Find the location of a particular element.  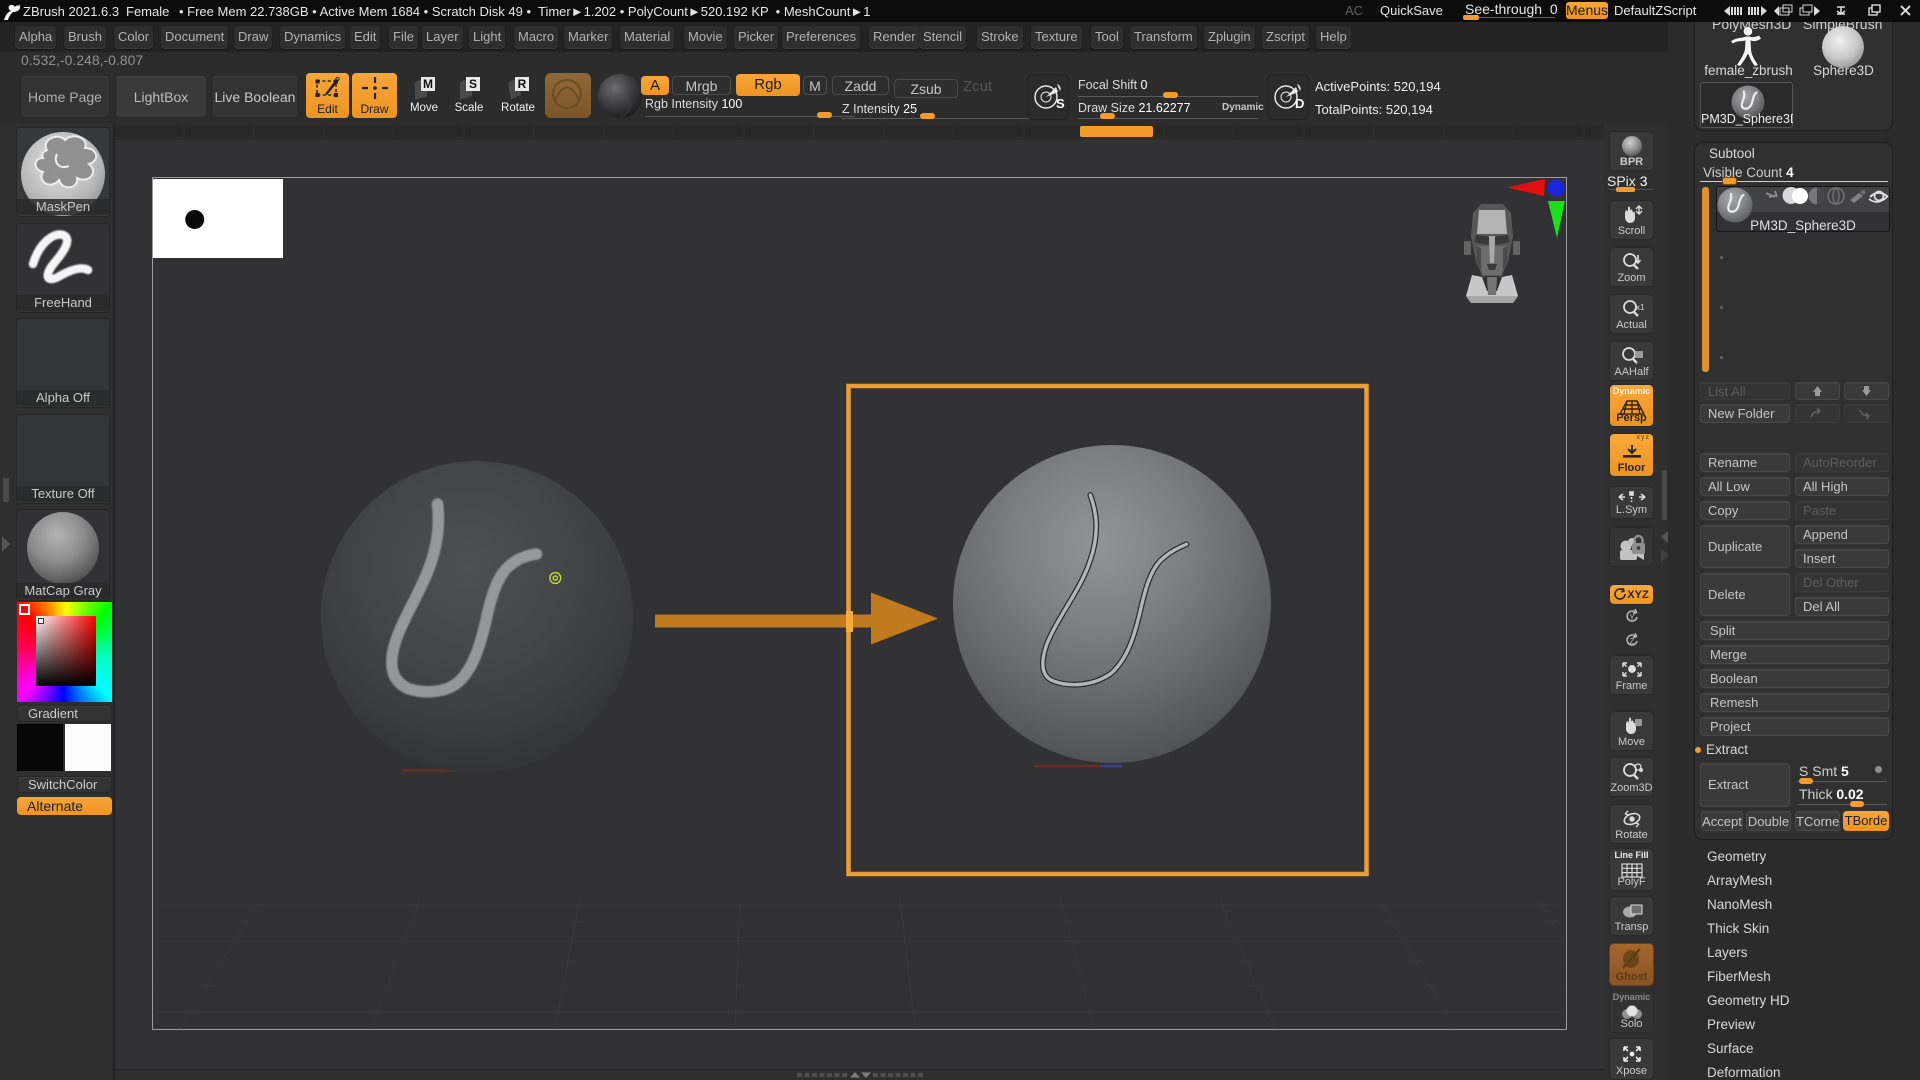

svg-text: x1 is located at coordinates (1640, 307).